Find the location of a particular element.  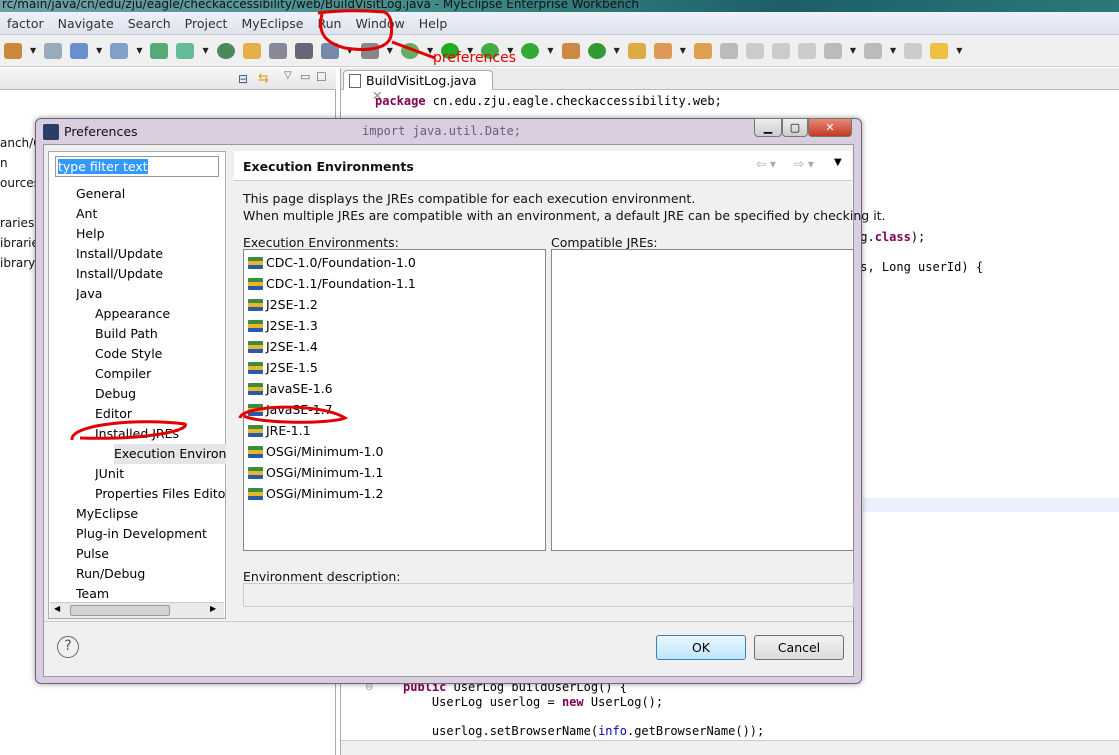

annotation-circle-javase17 is located at coordinates (293, 414).